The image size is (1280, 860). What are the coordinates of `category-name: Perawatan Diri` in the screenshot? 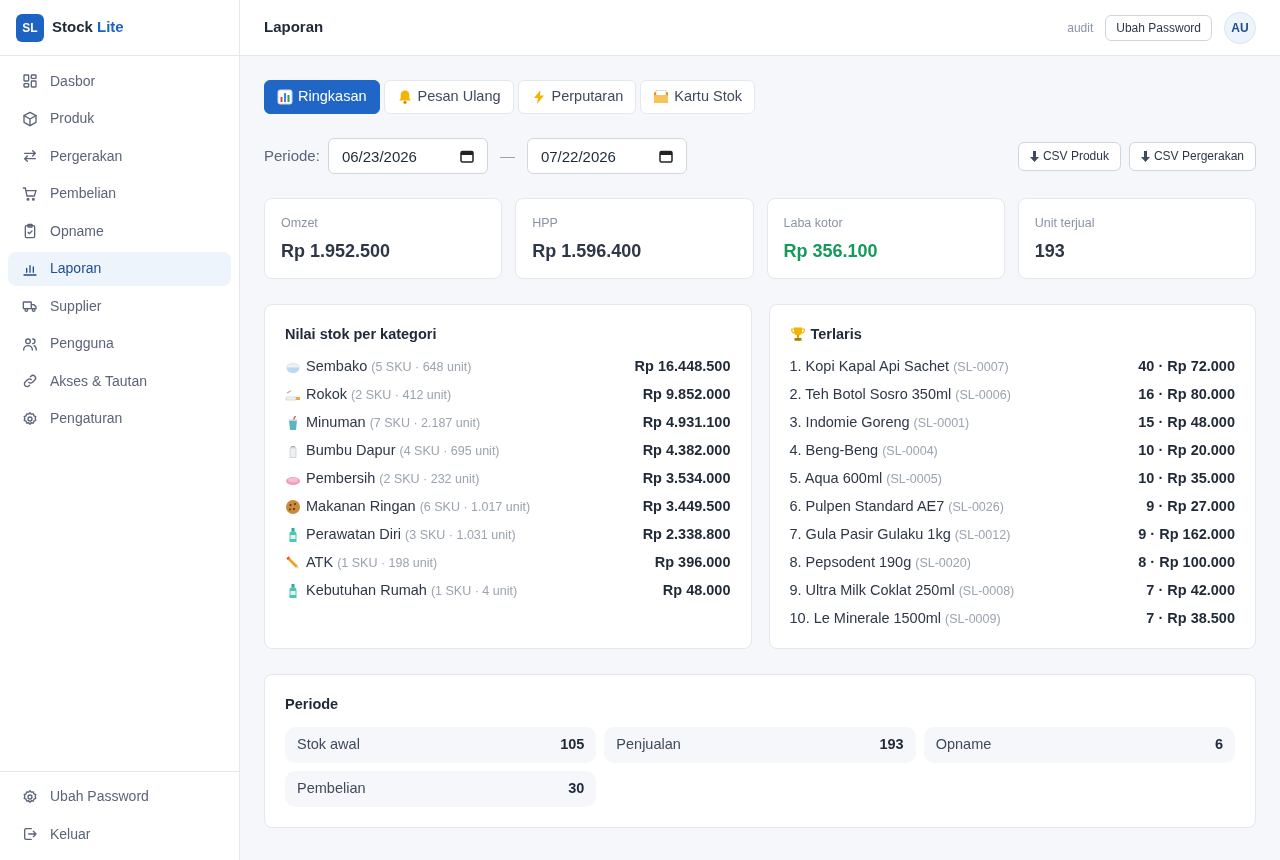 It's located at (354, 535).